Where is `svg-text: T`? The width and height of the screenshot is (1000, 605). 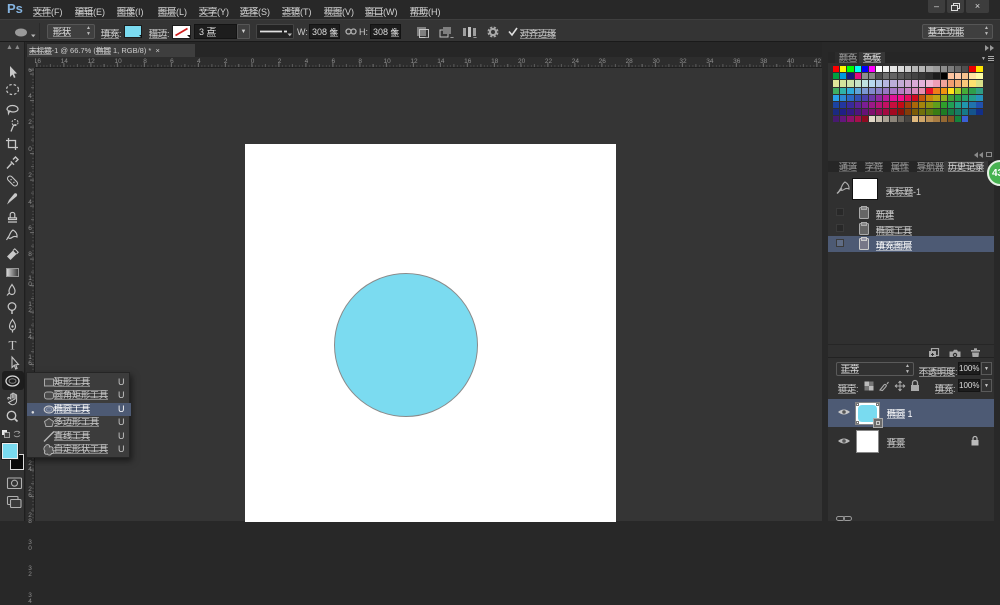
svg-text: T is located at coordinates (13, 344).